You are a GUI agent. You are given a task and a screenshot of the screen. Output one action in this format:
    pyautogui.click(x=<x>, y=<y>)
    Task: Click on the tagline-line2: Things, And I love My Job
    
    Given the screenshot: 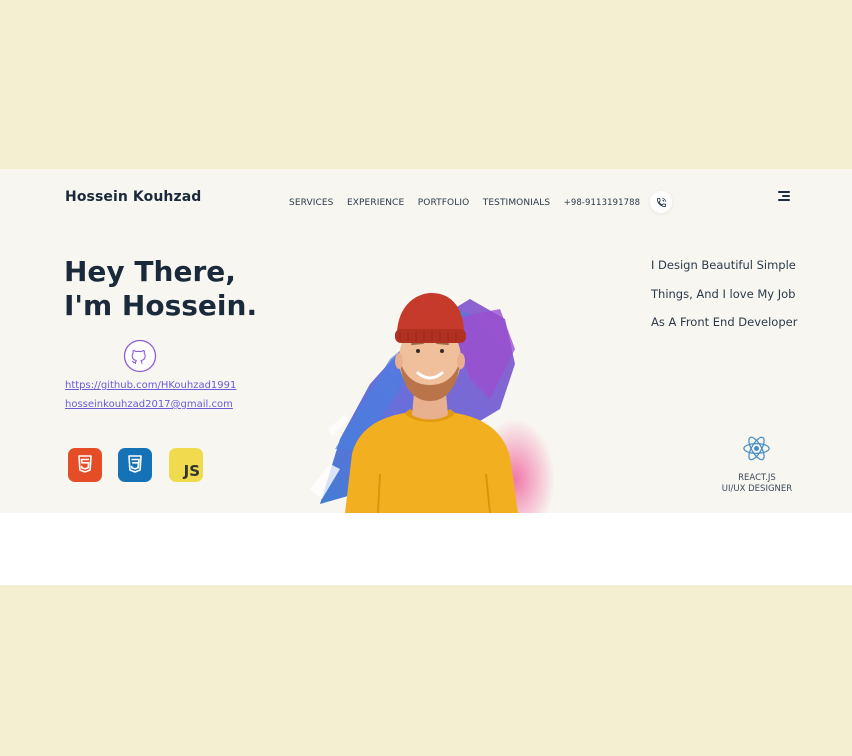 What is the action you would take?
    pyautogui.click(x=723, y=293)
    